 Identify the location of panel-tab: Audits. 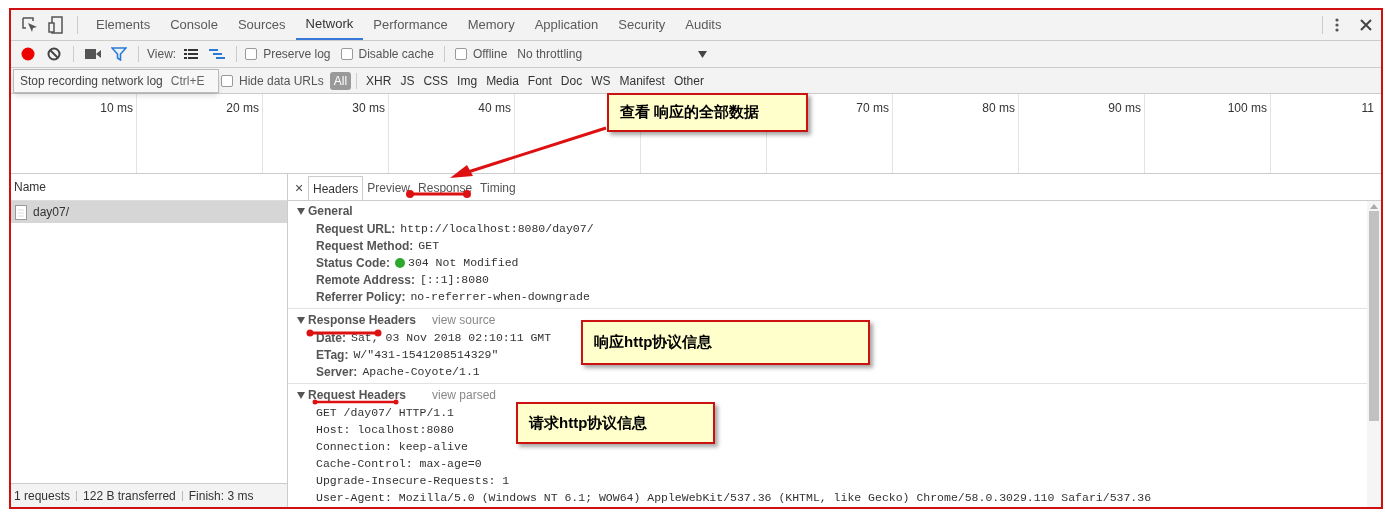
(703, 25).